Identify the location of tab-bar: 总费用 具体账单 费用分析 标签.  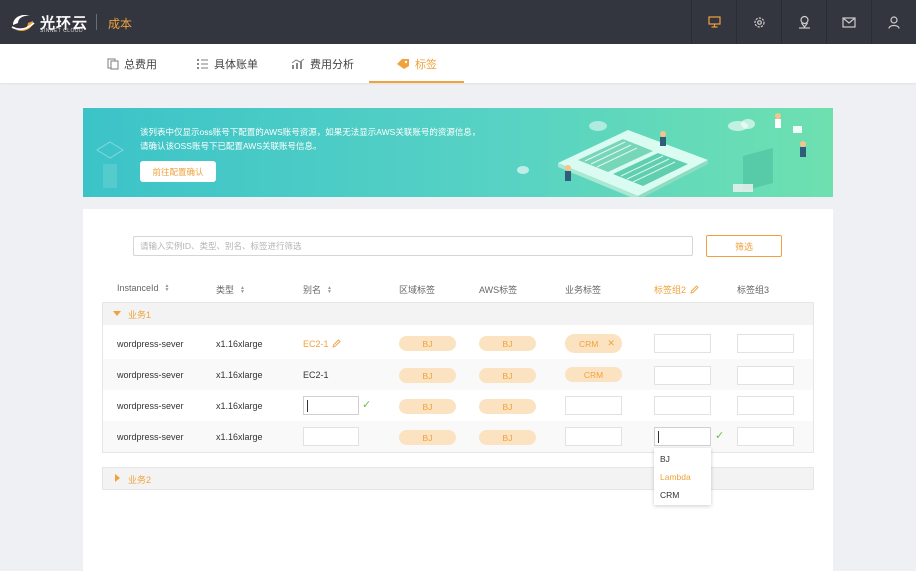
(458, 63).